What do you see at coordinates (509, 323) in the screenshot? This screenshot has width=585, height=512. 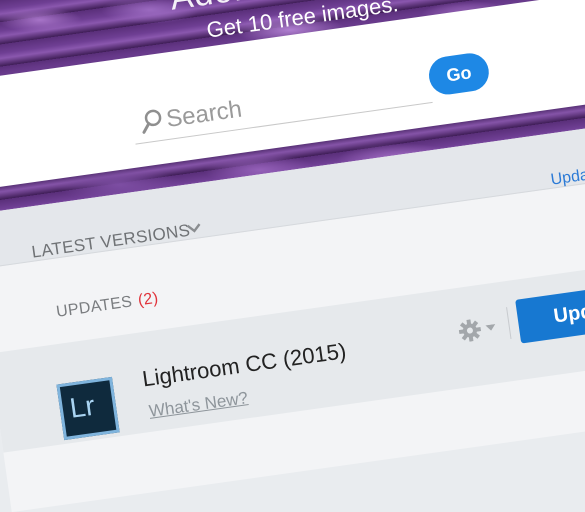 I see `row-divider` at bounding box center [509, 323].